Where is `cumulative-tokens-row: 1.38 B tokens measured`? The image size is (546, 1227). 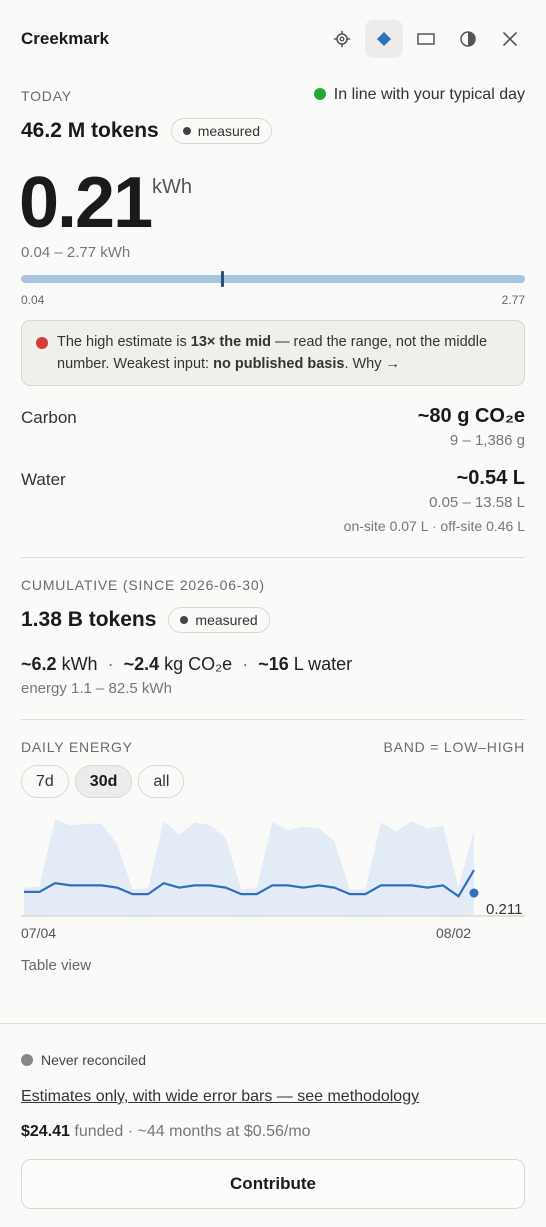
cumulative-tokens-row: 1.38 B tokens measured is located at coordinates (145, 620).